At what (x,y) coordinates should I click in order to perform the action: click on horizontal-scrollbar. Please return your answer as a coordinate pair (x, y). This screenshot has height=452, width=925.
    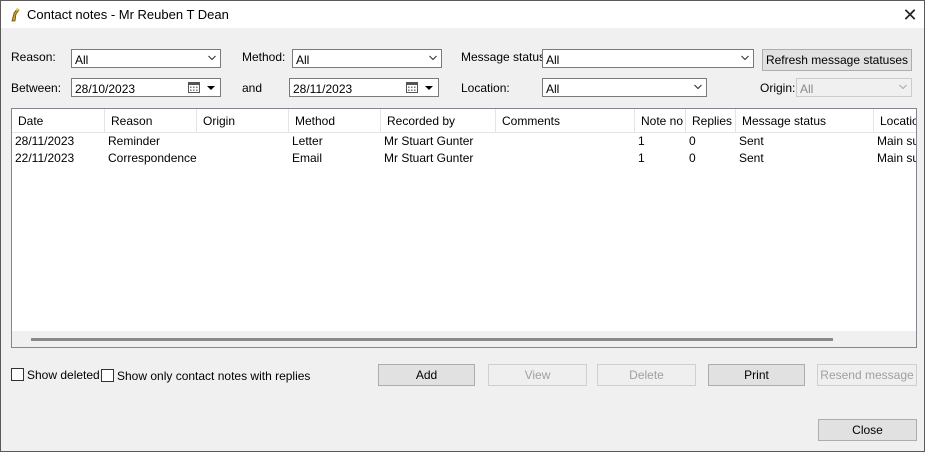
    Looking at the image, I should click on (464, 339).